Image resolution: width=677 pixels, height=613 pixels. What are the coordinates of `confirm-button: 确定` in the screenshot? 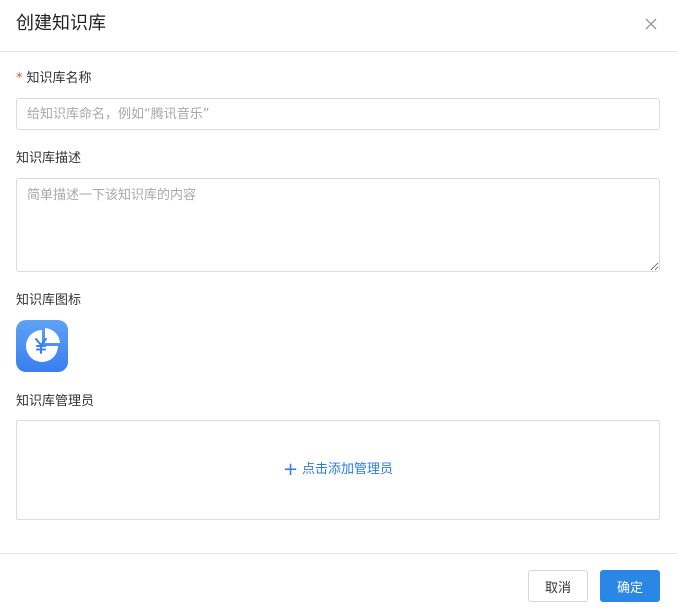 It's located at (630, 586).